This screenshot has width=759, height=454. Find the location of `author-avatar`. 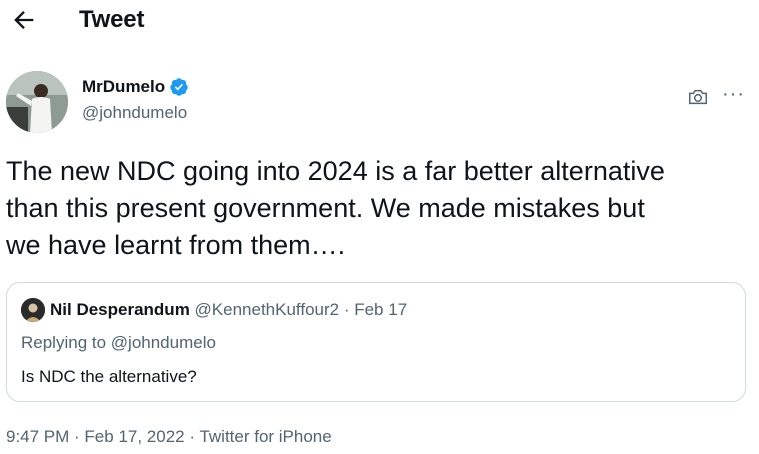

author-avatar is located at coordinates (37, 102).